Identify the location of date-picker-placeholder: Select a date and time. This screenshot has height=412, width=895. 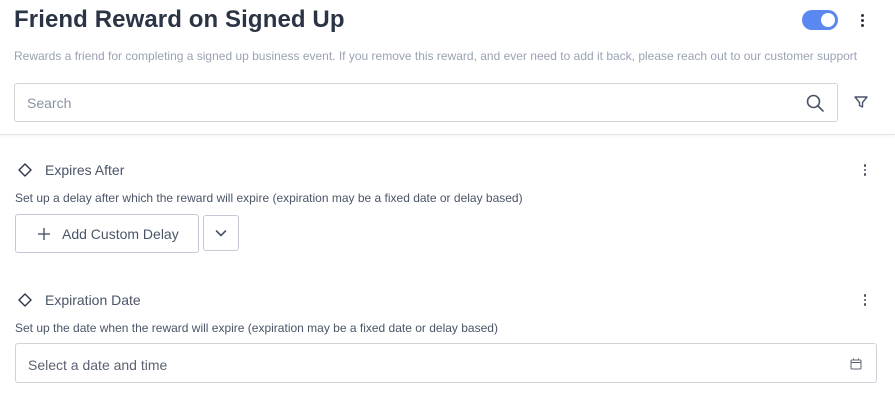
(98, 365).